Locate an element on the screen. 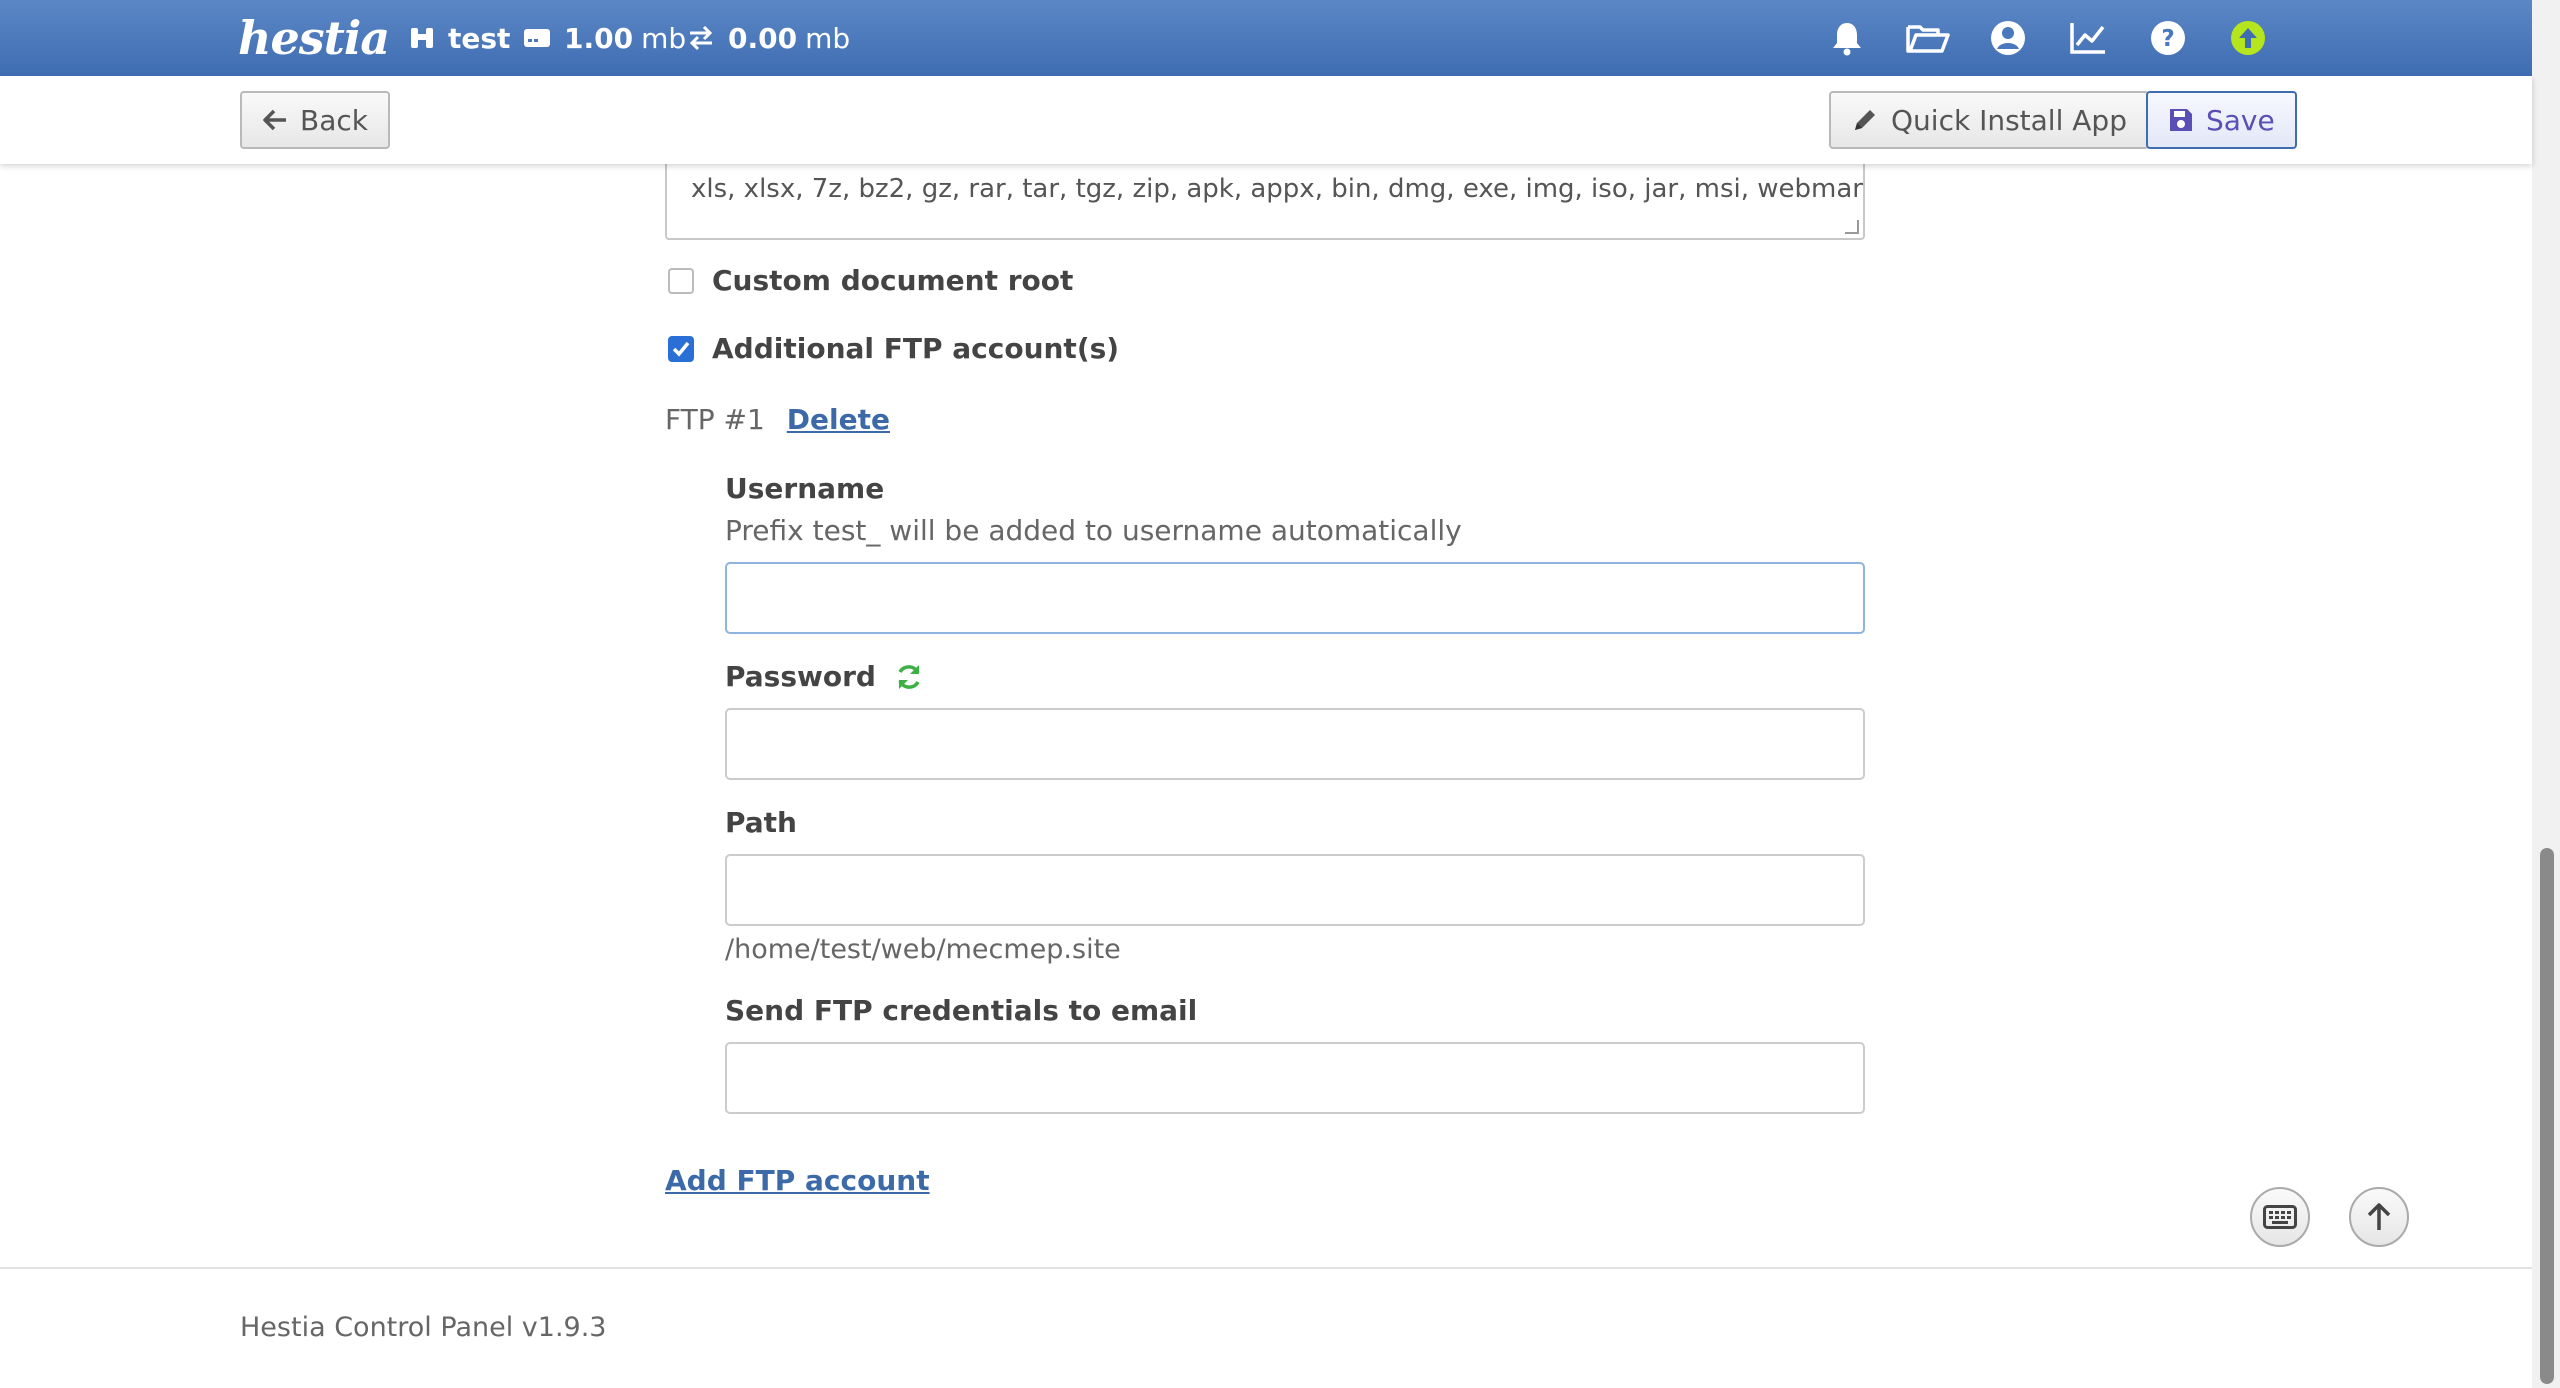 This screenshot has width=2560, height=1388. bandwidth-stat: 0.00 mb is located at coordinates (768, 38).